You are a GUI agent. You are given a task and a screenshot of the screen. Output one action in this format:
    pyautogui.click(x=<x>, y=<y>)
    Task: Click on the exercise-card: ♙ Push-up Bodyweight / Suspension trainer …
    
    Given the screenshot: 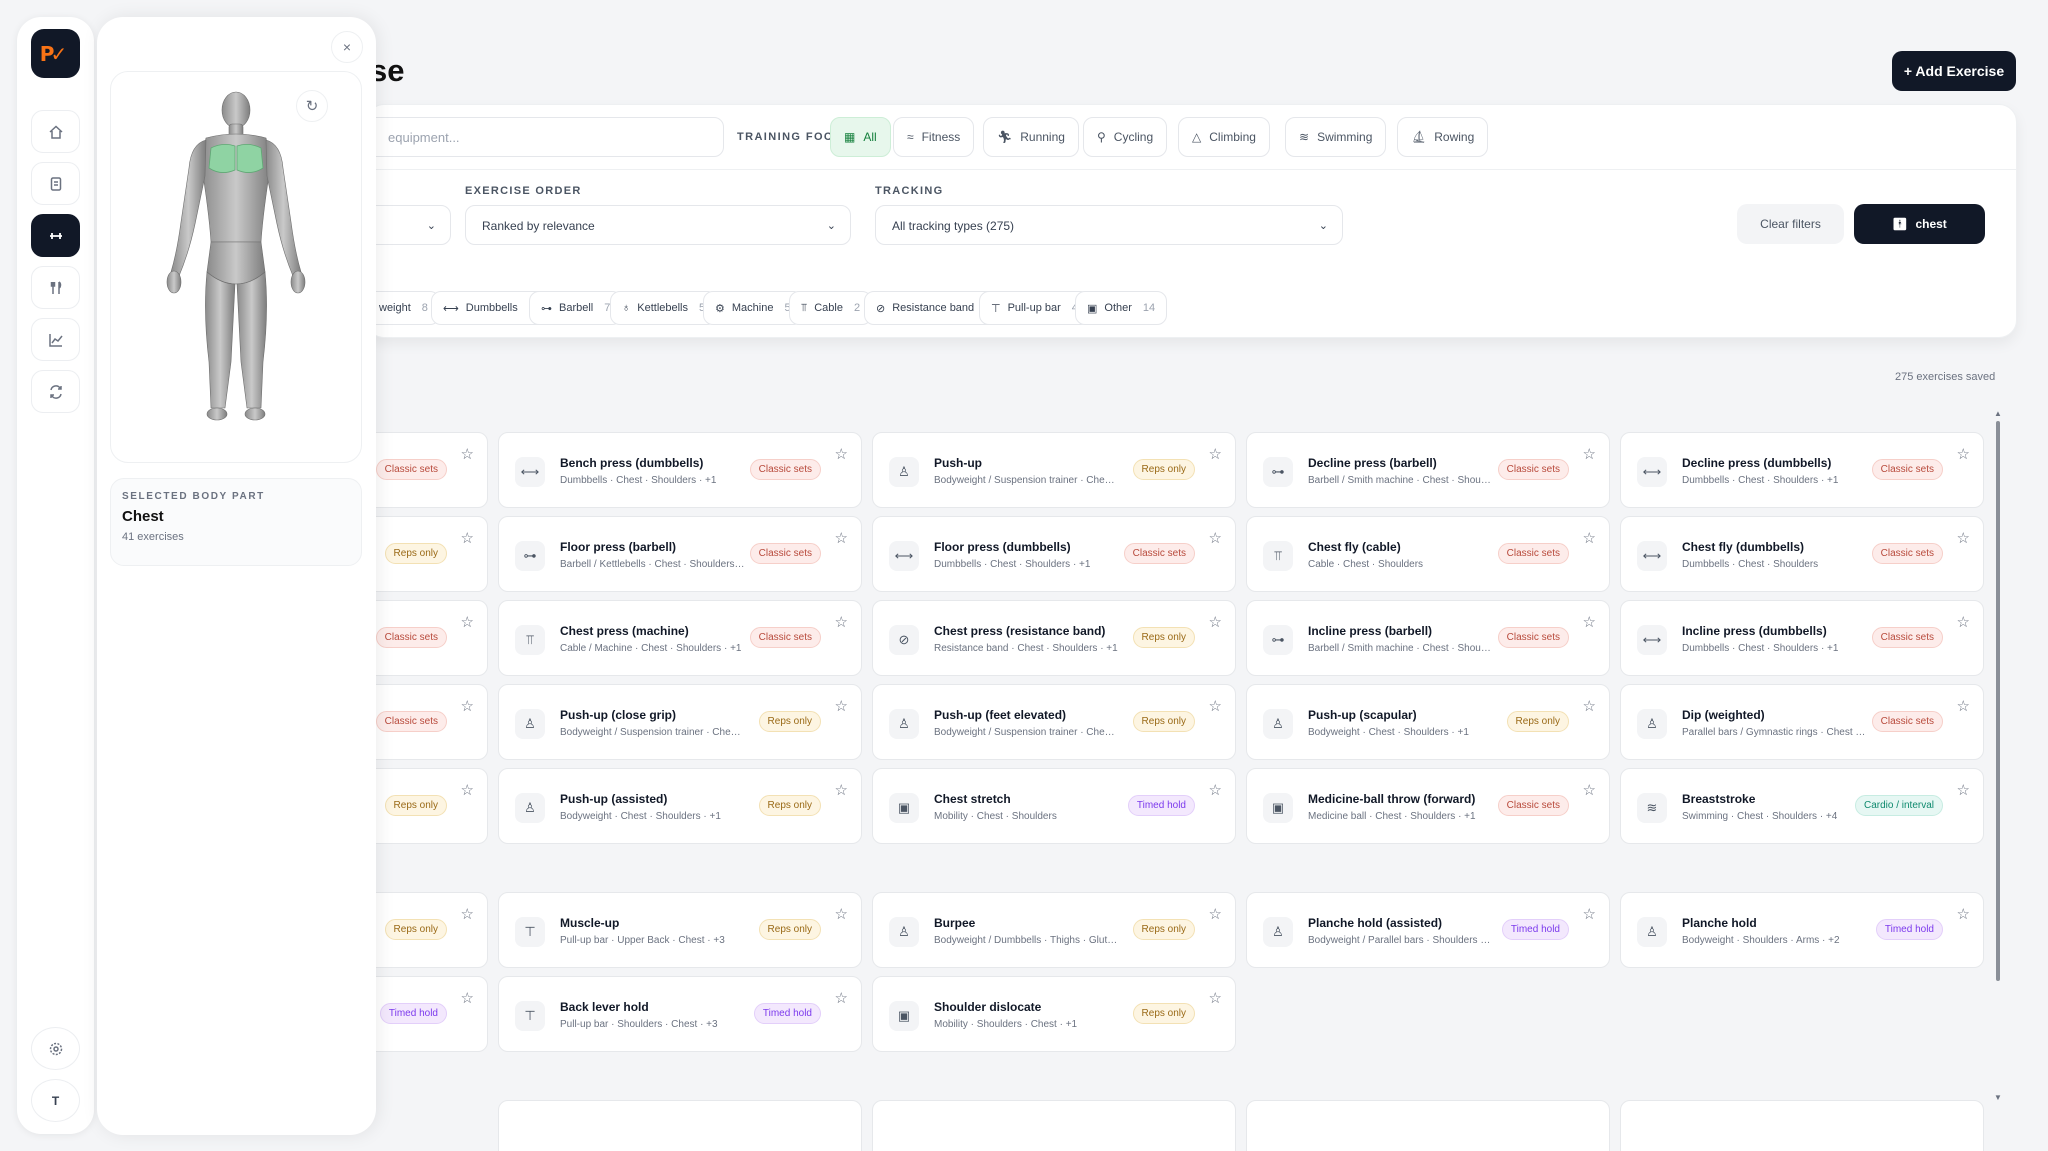 What is the action you would take?
    pyautogui.click(x=1054, y=470)
    